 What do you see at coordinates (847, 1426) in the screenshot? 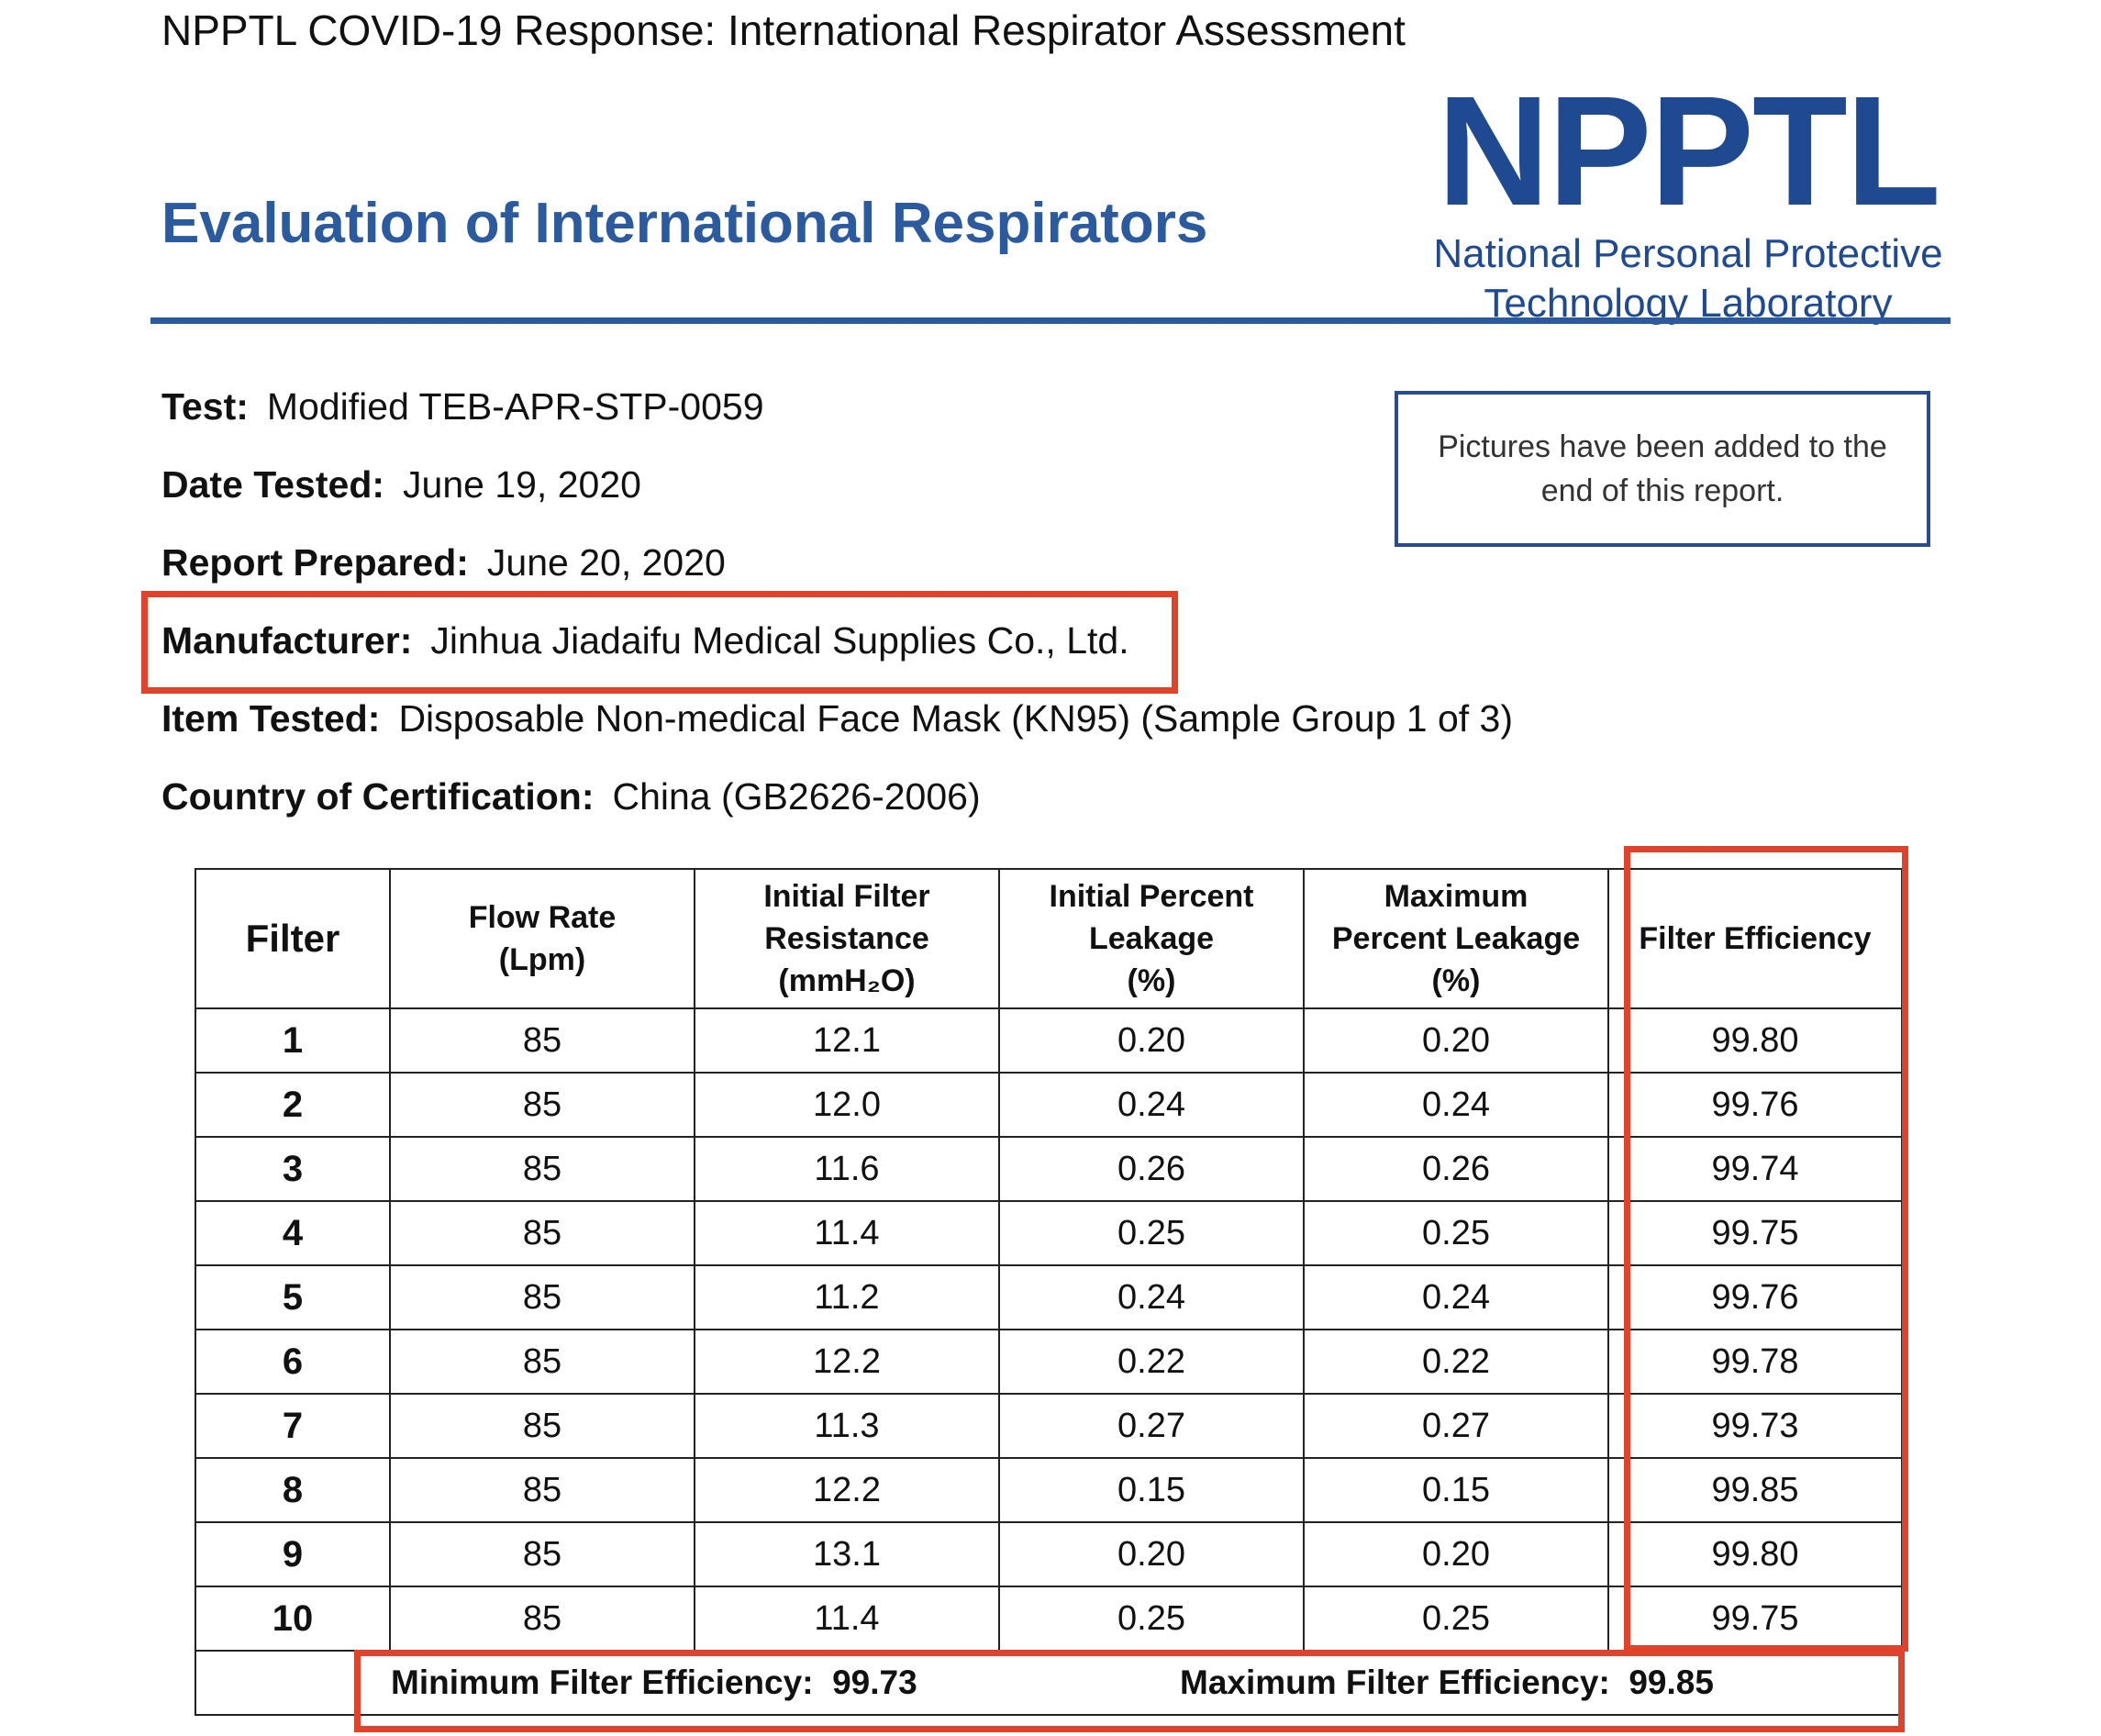
I see `resistance-cell: 11.3` at bounding box center [847, 1426].